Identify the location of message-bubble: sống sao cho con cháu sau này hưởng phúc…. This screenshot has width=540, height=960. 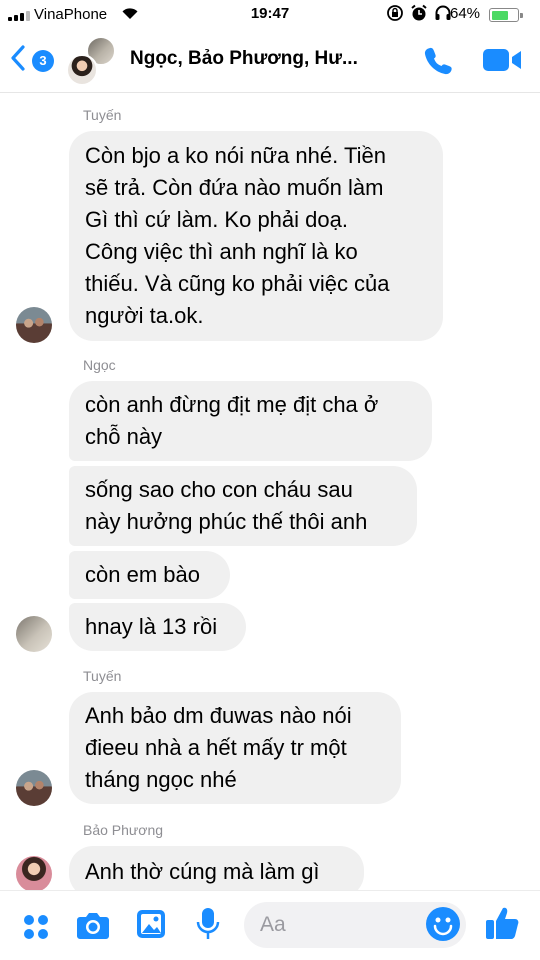
(243, 506).